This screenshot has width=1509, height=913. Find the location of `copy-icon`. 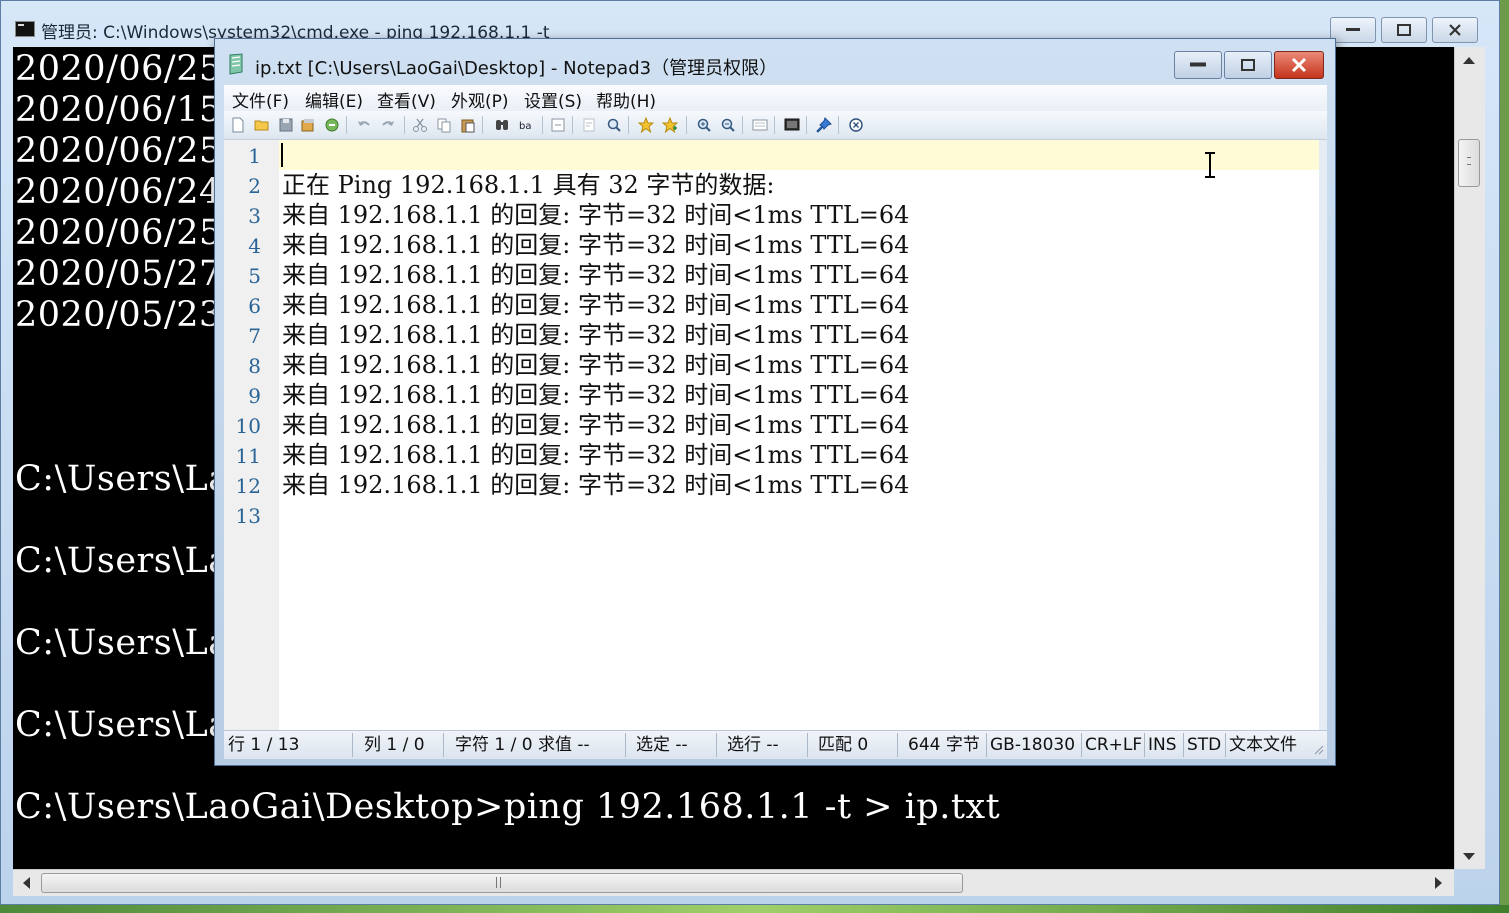

copy-icon is located at coordinates (444, 125).